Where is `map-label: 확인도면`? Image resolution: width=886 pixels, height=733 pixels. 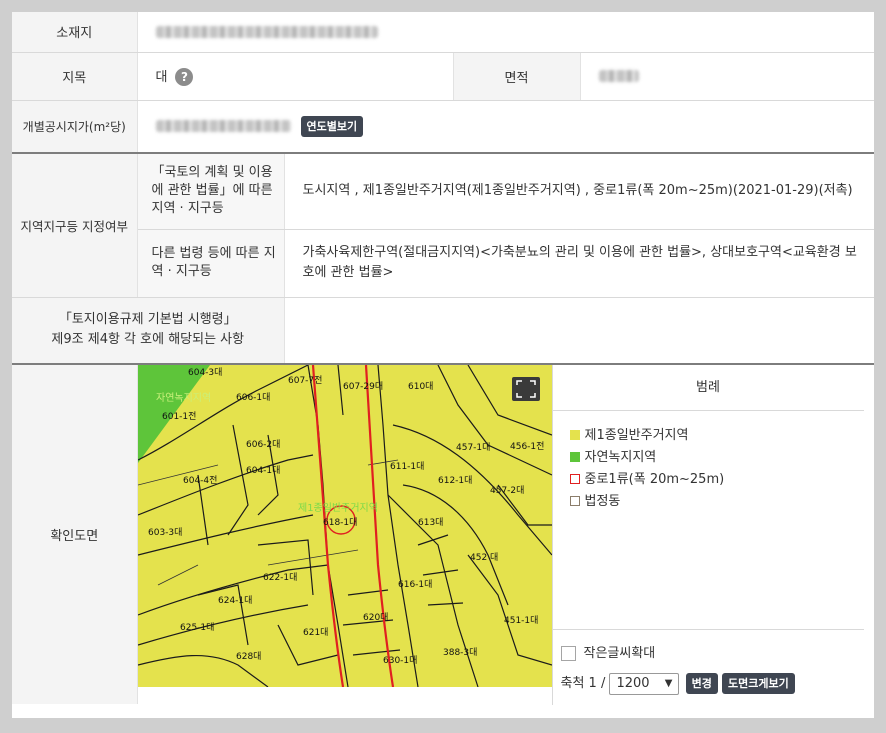
map-label: 확인도면 is located at coordinates (75, 533).